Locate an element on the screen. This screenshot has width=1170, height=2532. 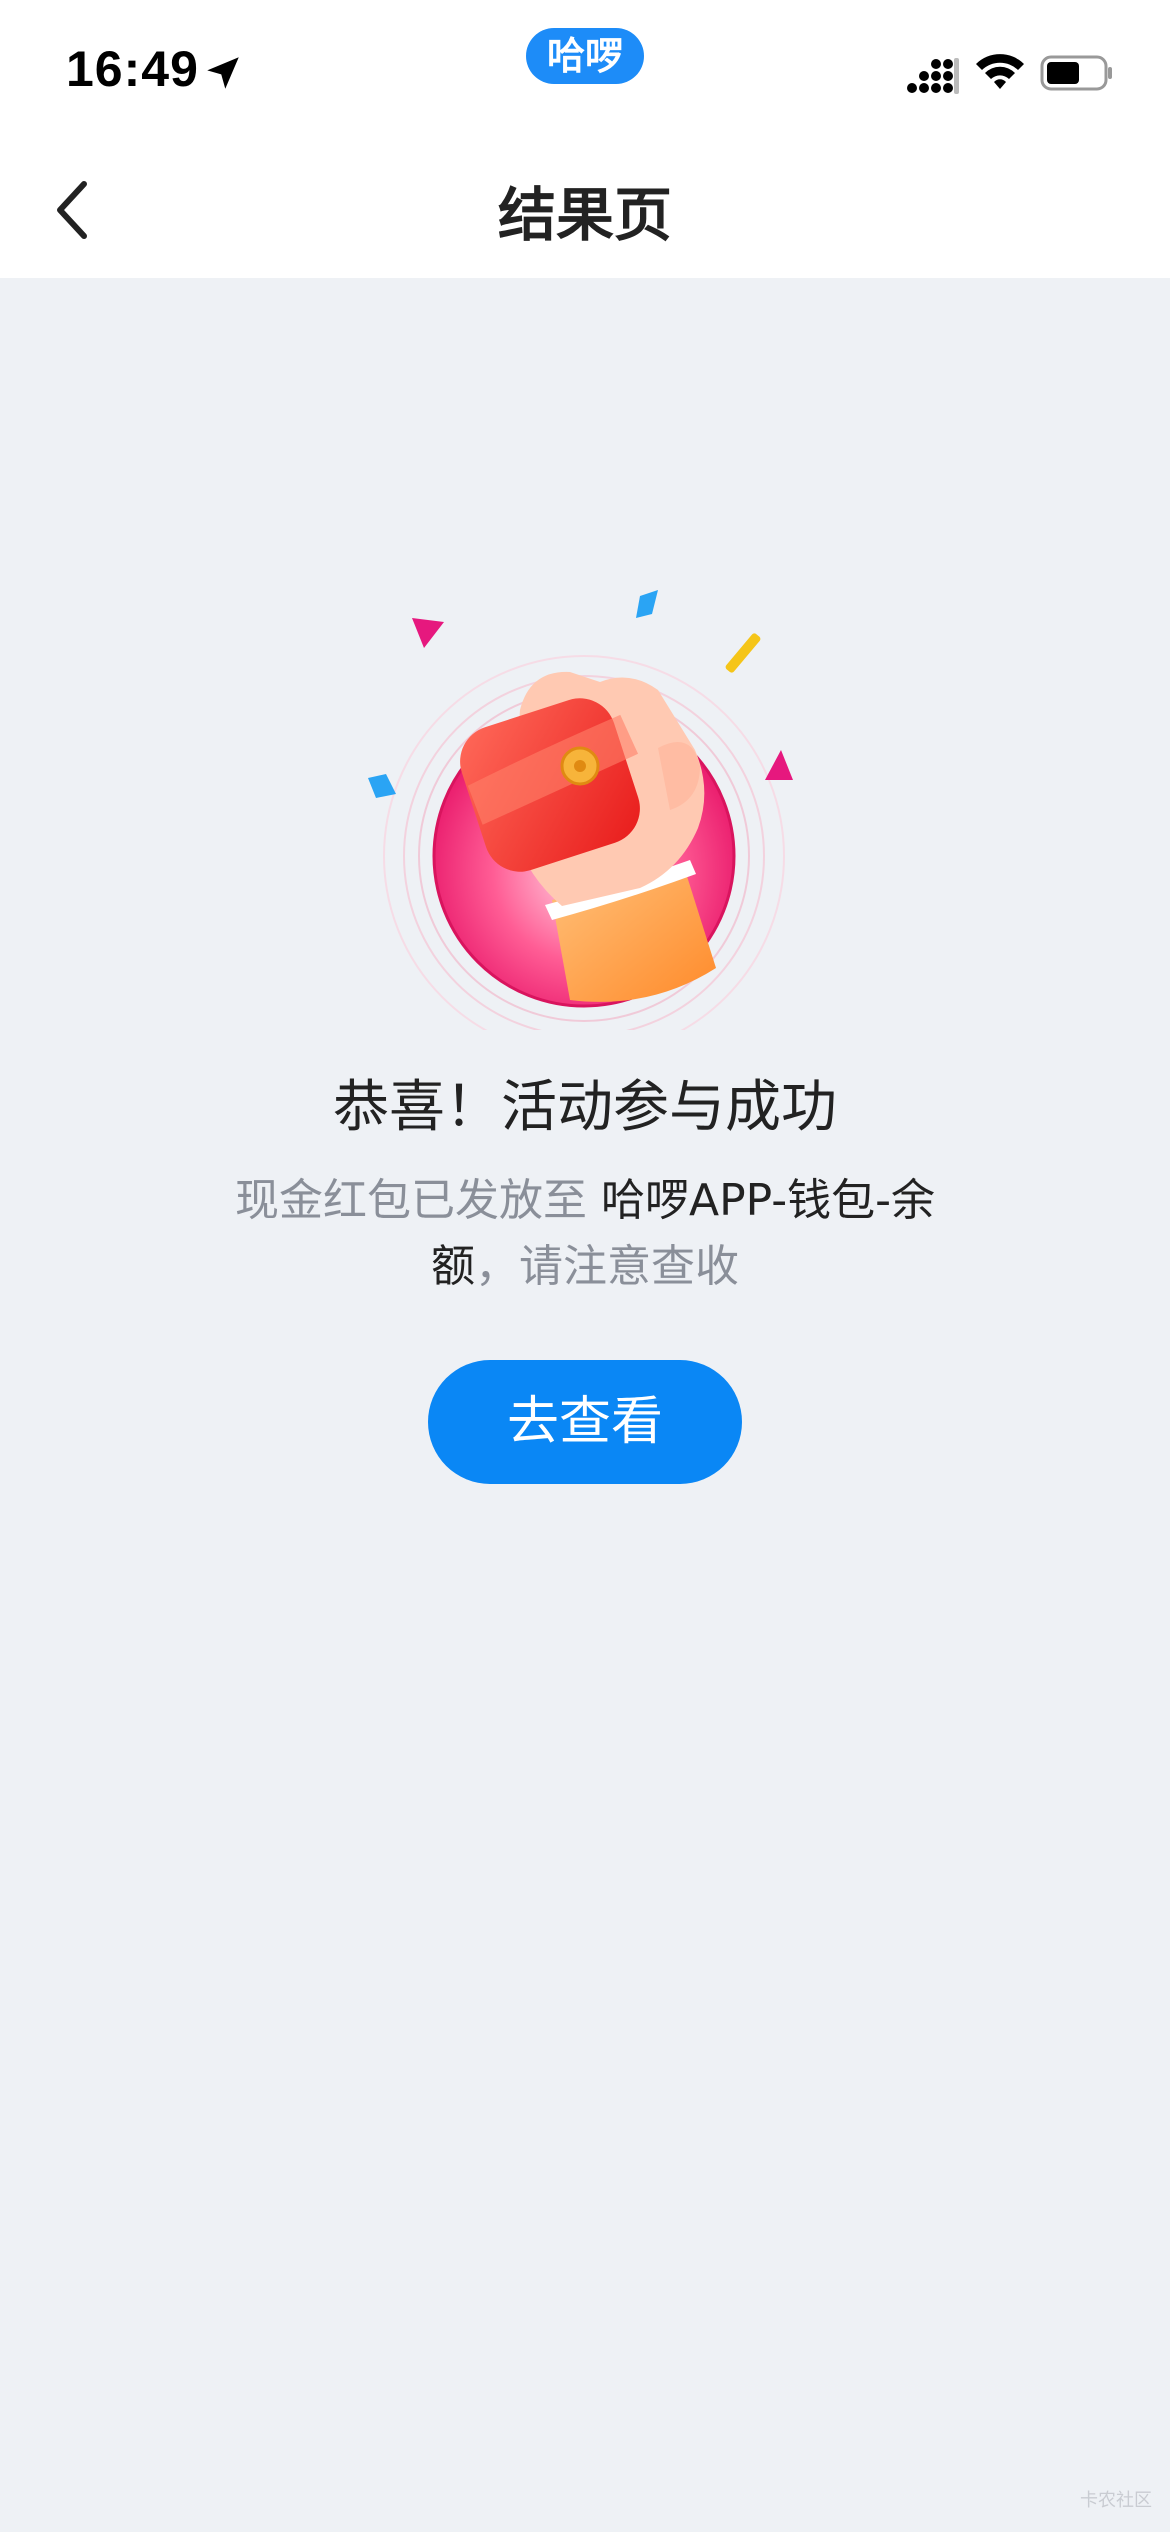
result-desc-suffix: ，请注意查收 is located at coordinates (607, 1266).